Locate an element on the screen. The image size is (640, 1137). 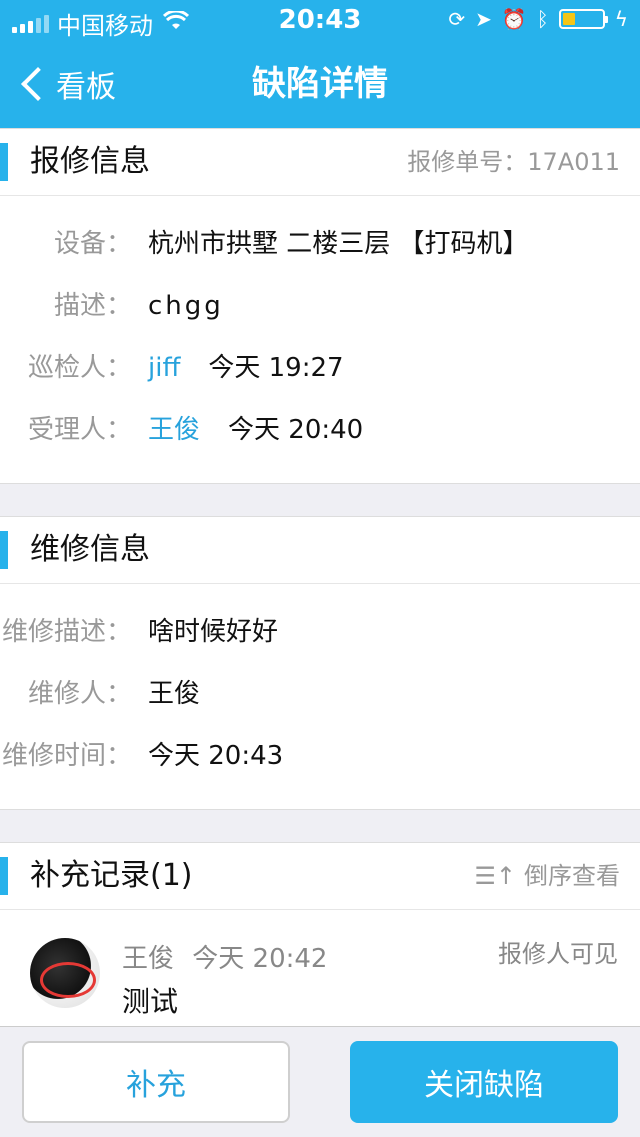
field-device: 设备： 杭州市拱墅 二楼三层 【打码机】 is located at coordinates (320, 244).